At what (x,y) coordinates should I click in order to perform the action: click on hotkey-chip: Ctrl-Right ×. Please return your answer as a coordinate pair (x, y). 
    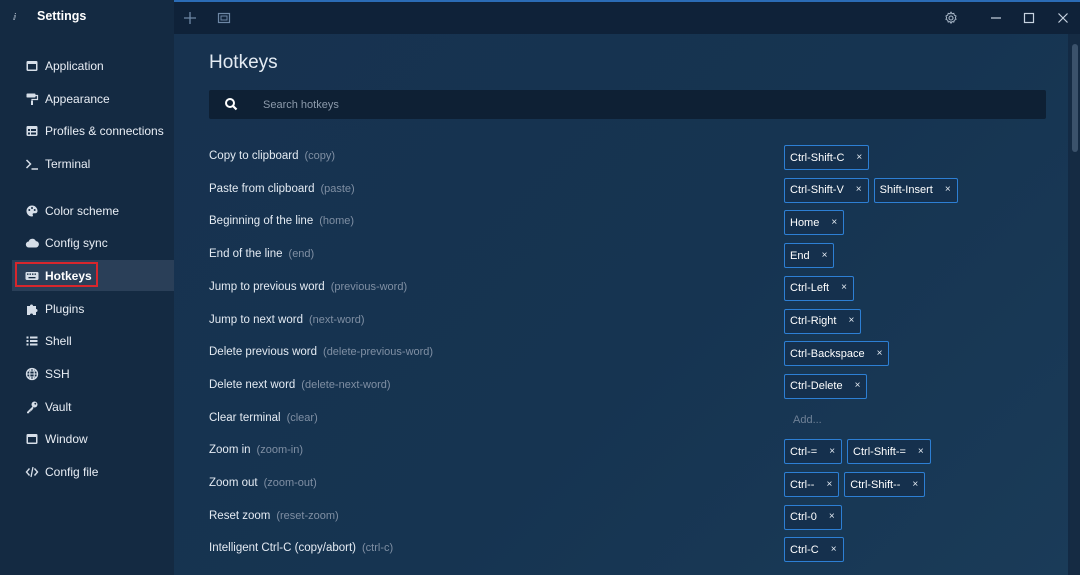
    Looking at the image, I should click on (823, 321).